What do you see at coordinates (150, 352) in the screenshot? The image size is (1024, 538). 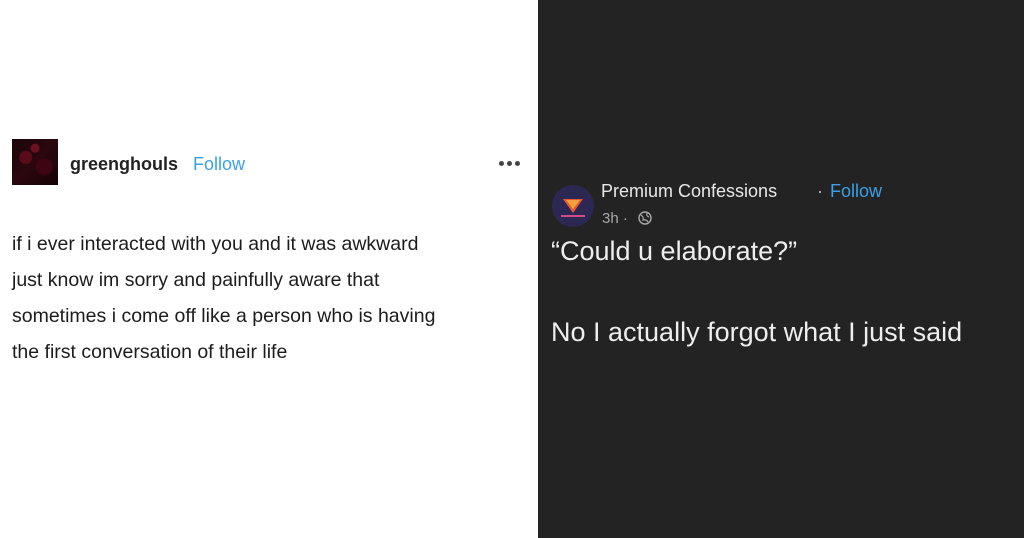 I see `tumblr-body-line: the first conversation of their life` at bounding box center [150, 352].